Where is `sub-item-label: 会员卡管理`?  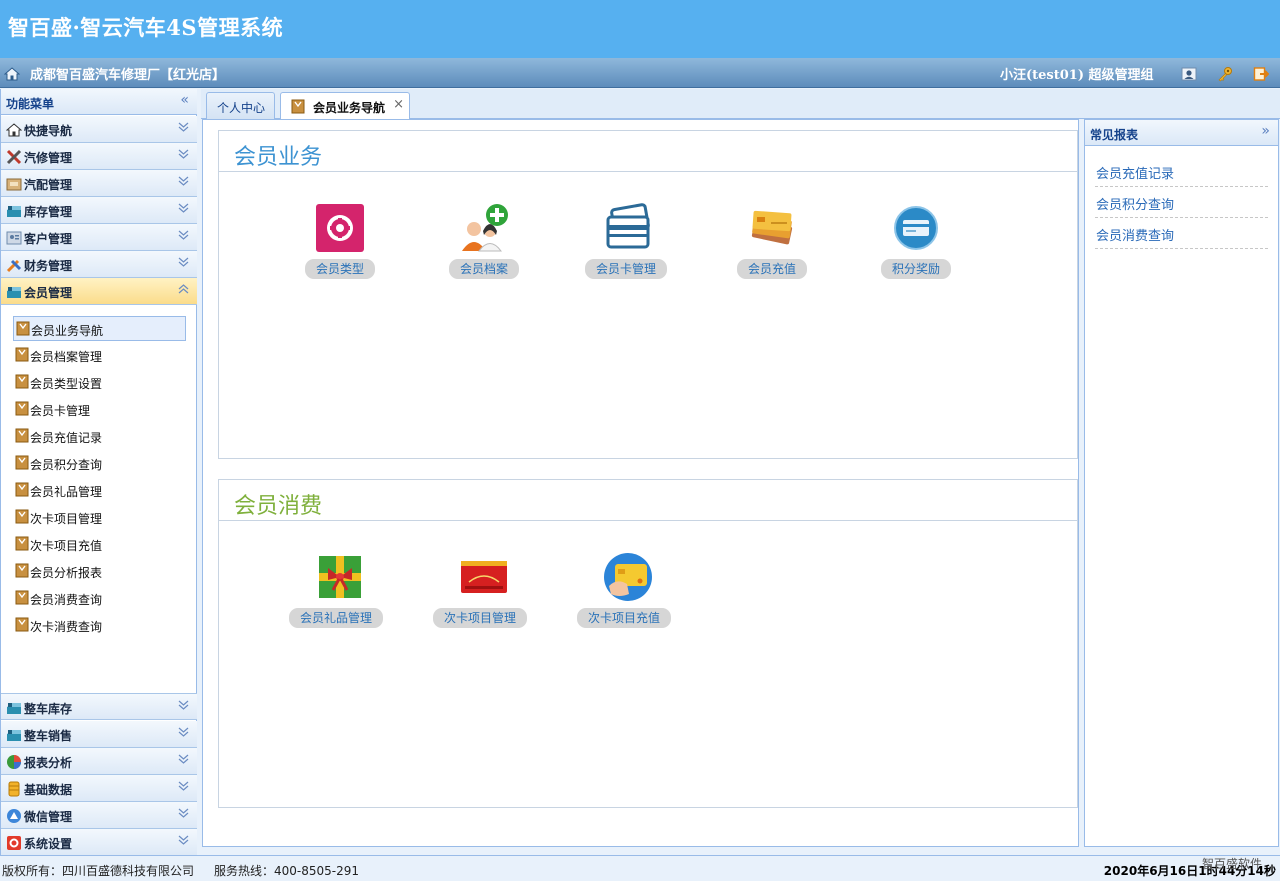 sub-item-label: 会员卡管理 is located at coordinates (60, 411).